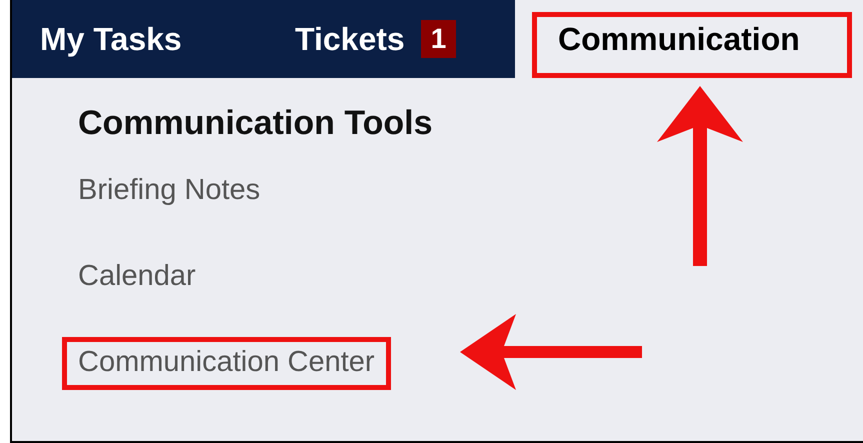  What do you see at coordinates (255, 123) in the screenshot?
I see `menu-heading: Communication Tools` at bounding box center [255, 123].